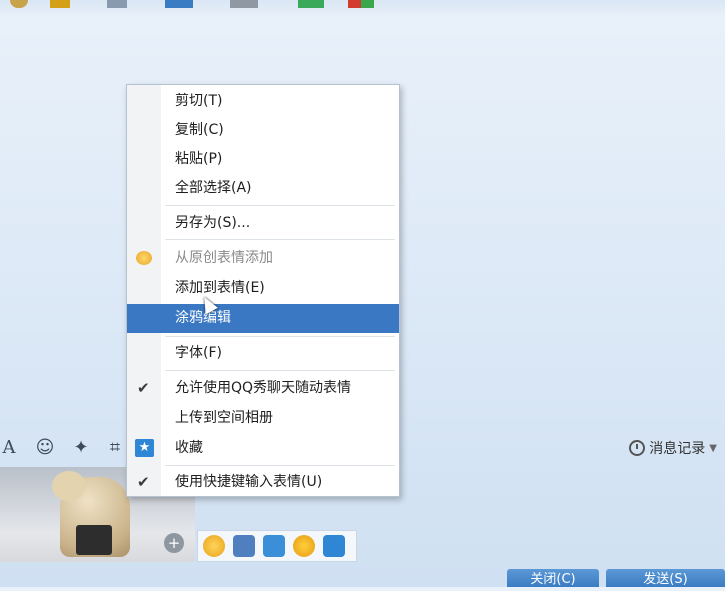  Describe the element at coordinates (115, 448) in the screenshot. I see `screenshot-icon: ⌗` at that location.